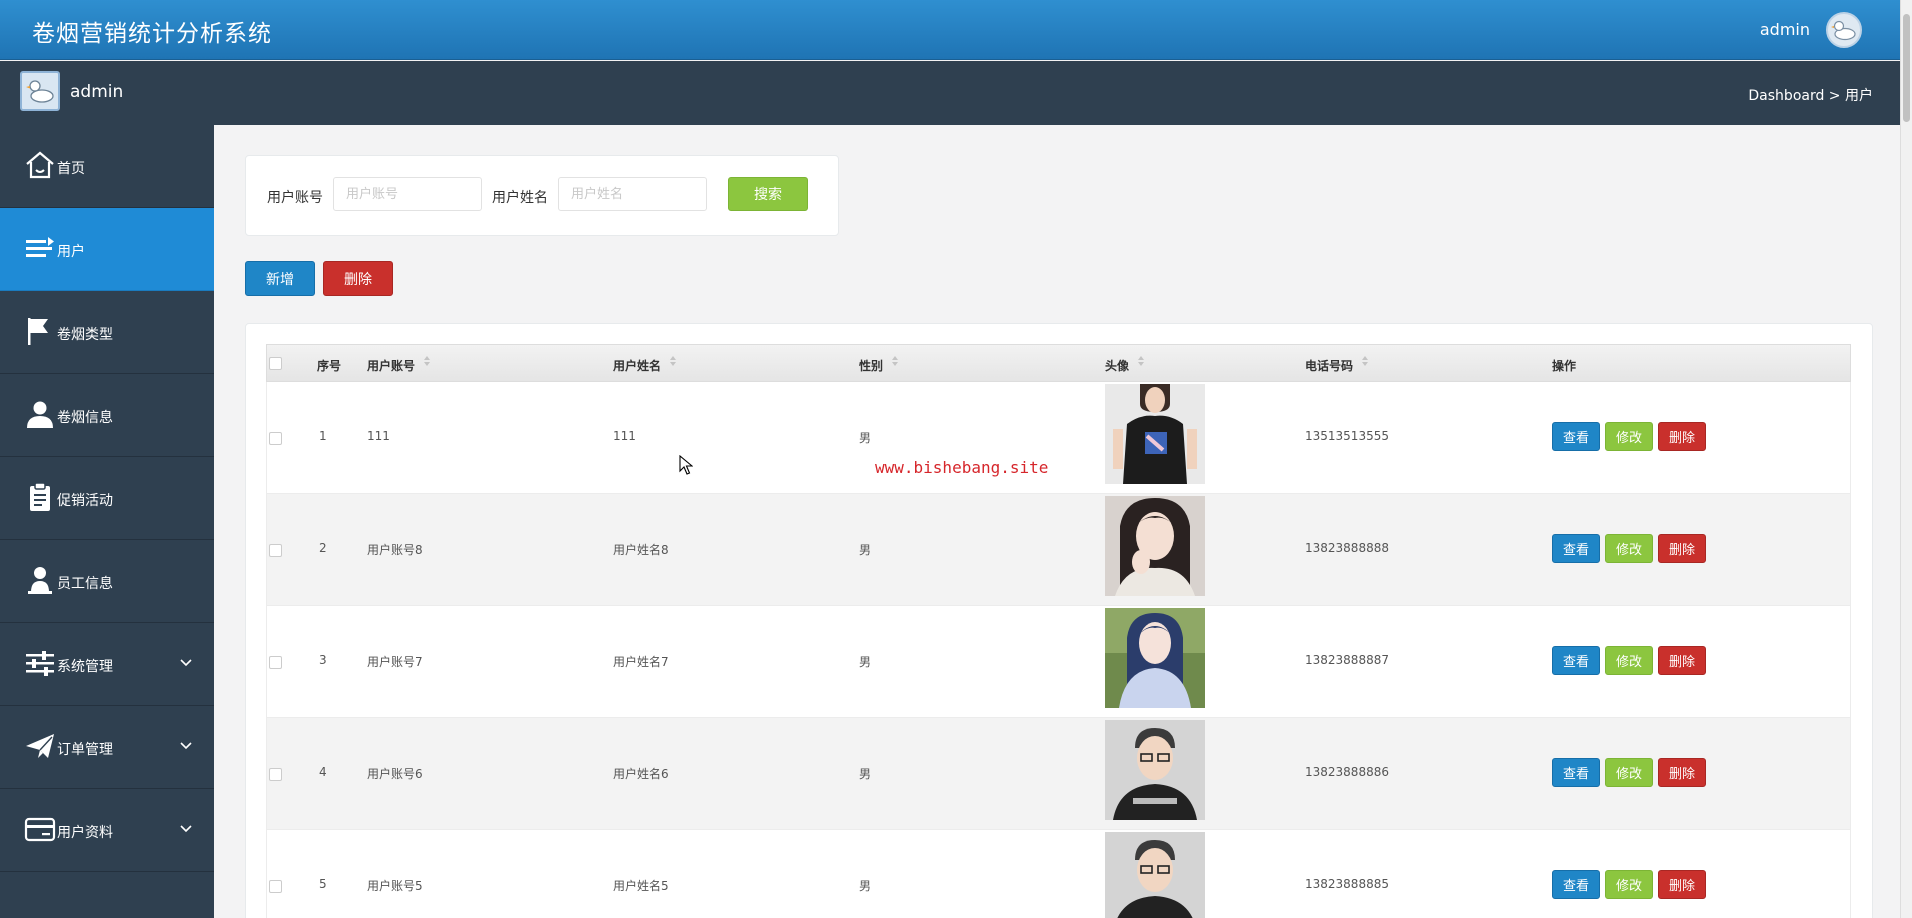  Describe the element at coordinates (395, 550) in the screenshot. I see `row-account: 用户账号8` at that location.